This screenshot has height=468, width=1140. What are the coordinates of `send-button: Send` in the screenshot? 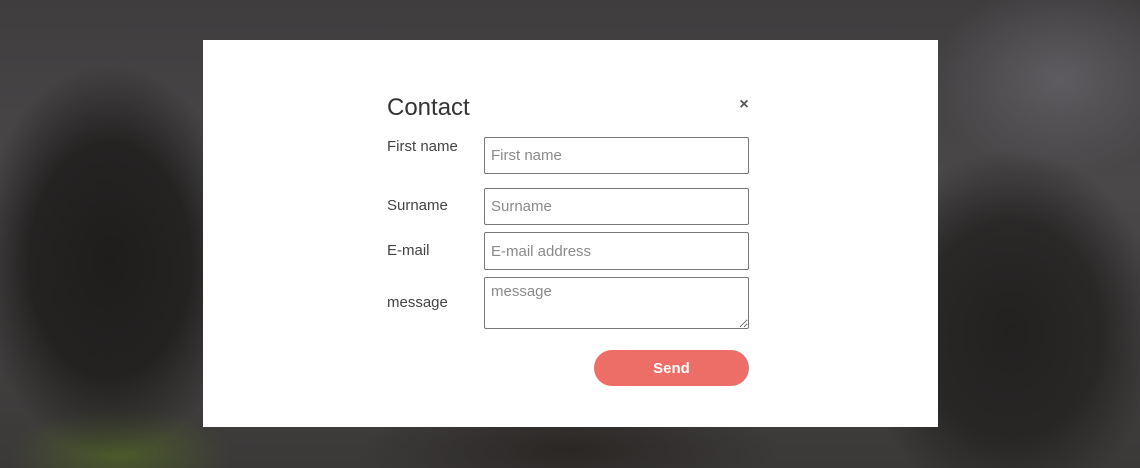 It's located at (671, 368).